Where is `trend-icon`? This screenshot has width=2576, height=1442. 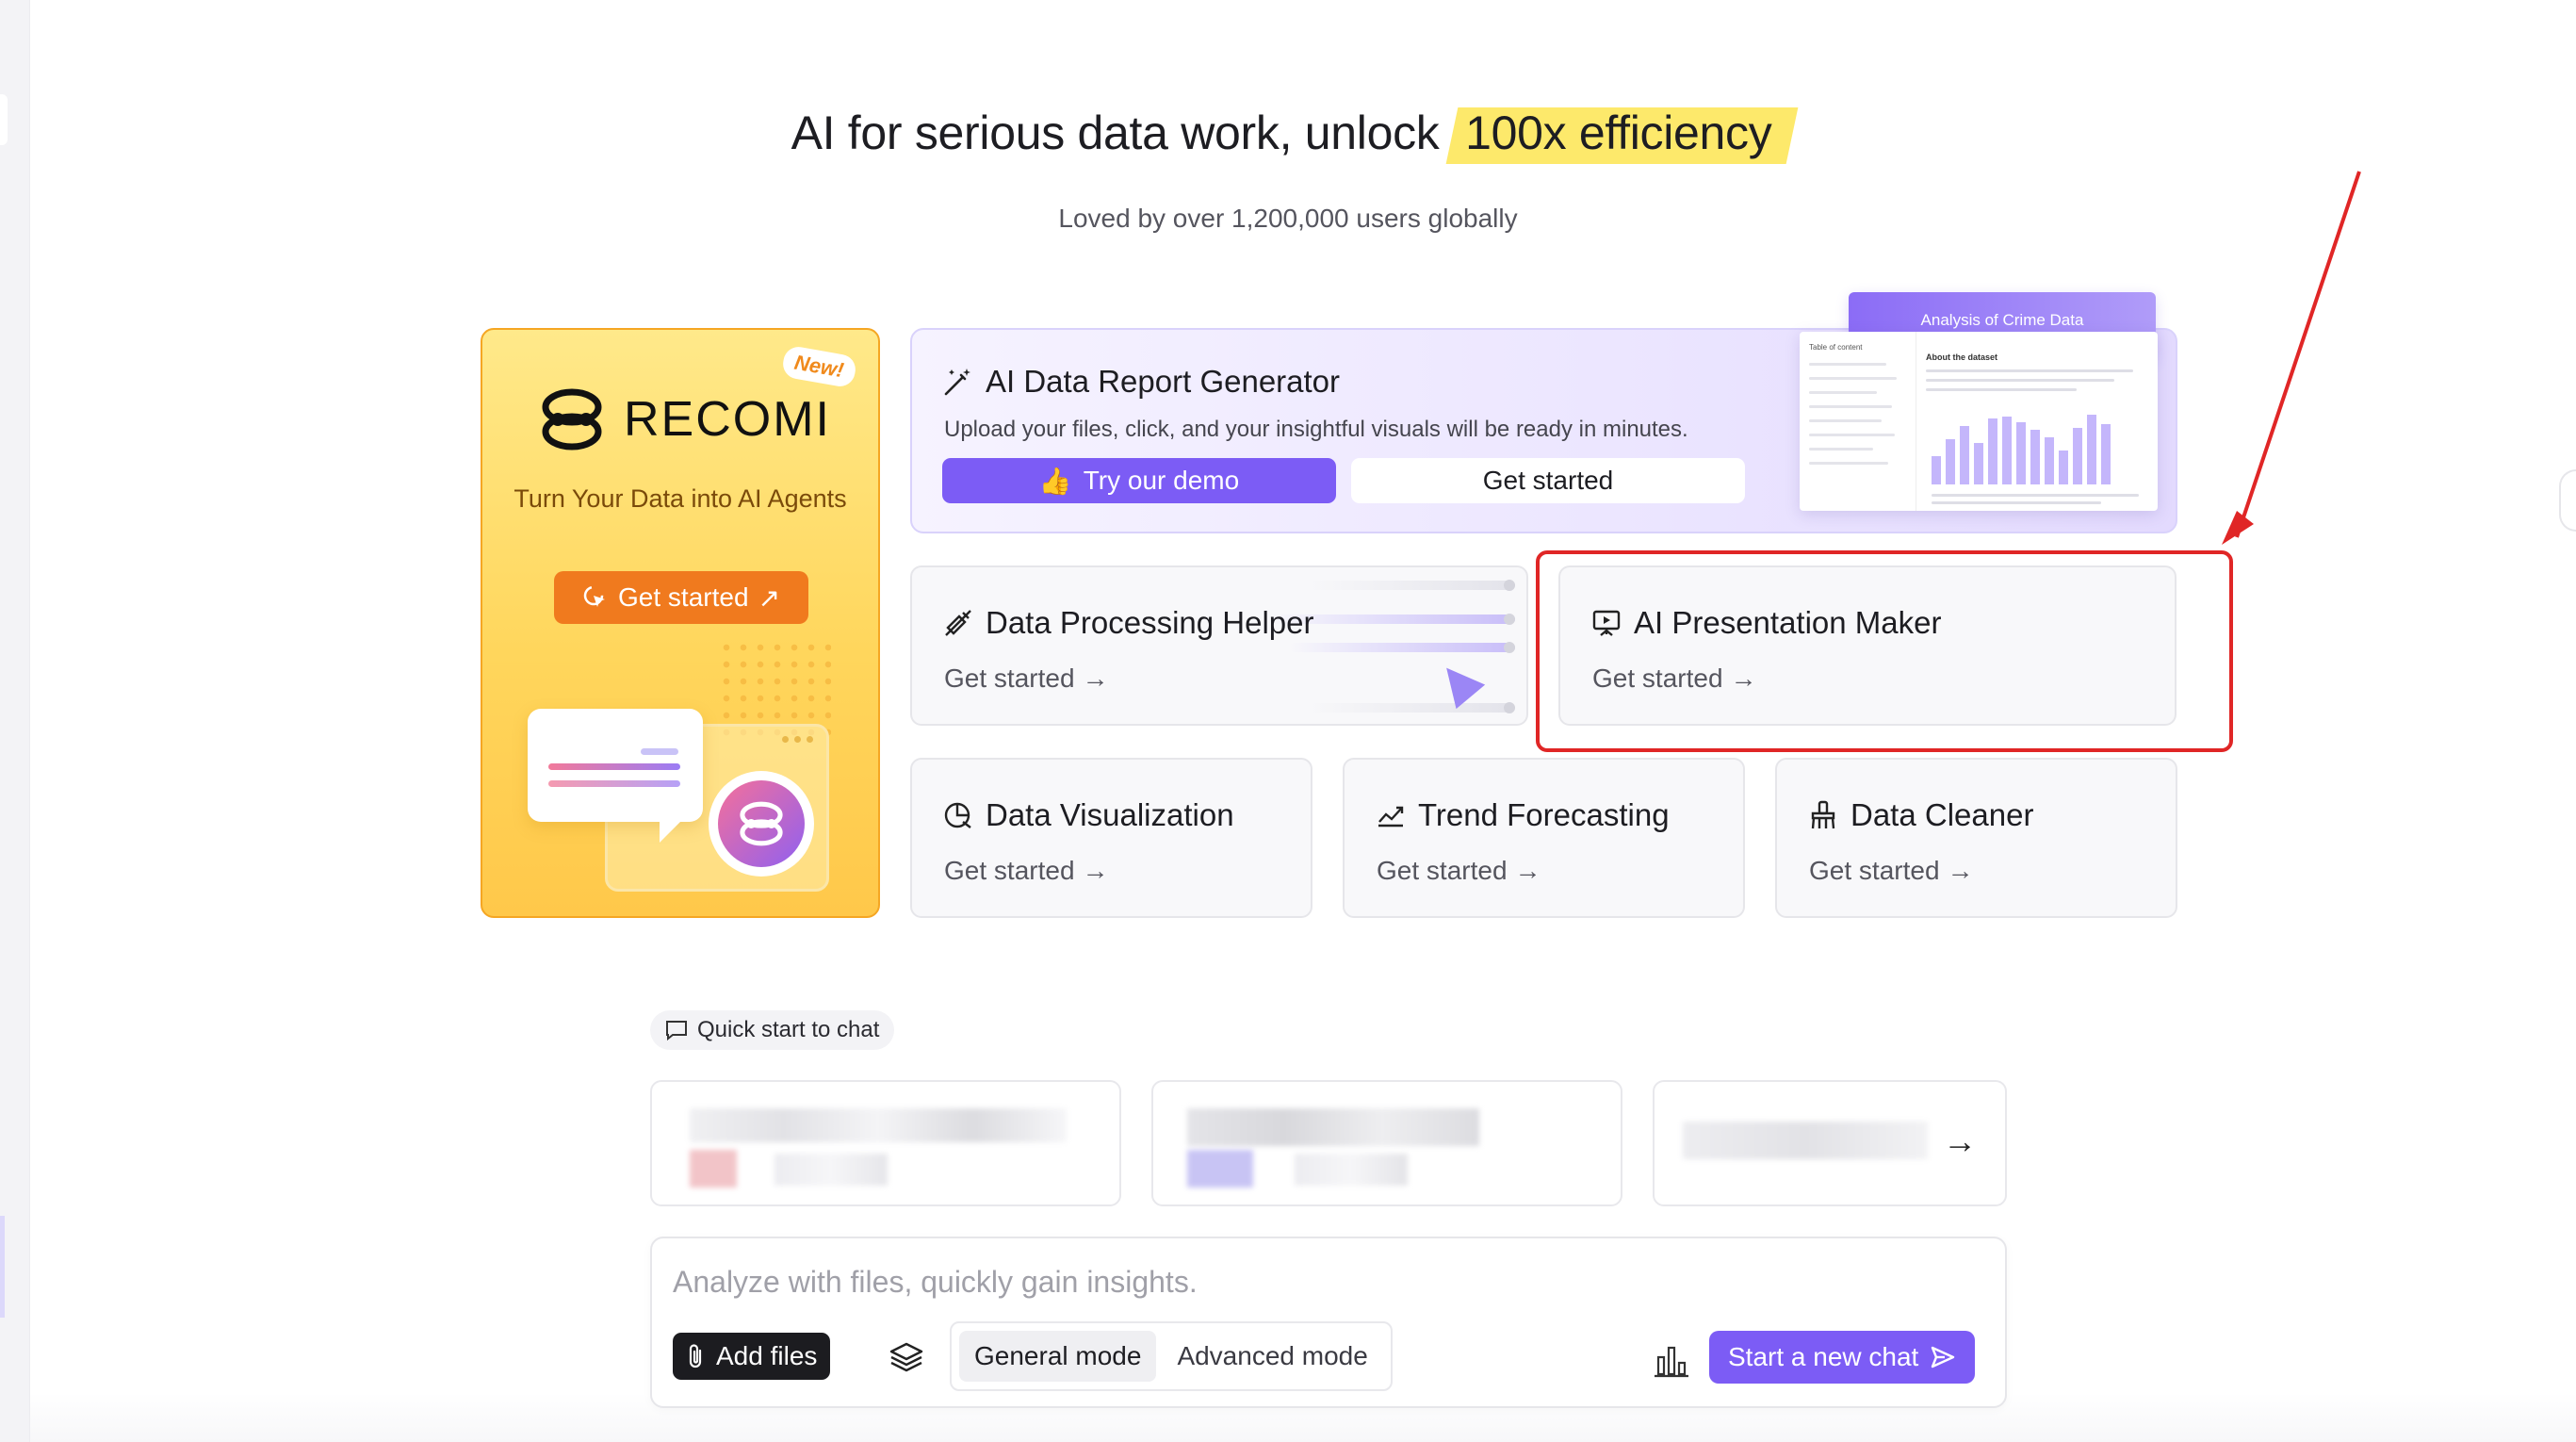
trend-icon is located at coordinates (1391, 817).